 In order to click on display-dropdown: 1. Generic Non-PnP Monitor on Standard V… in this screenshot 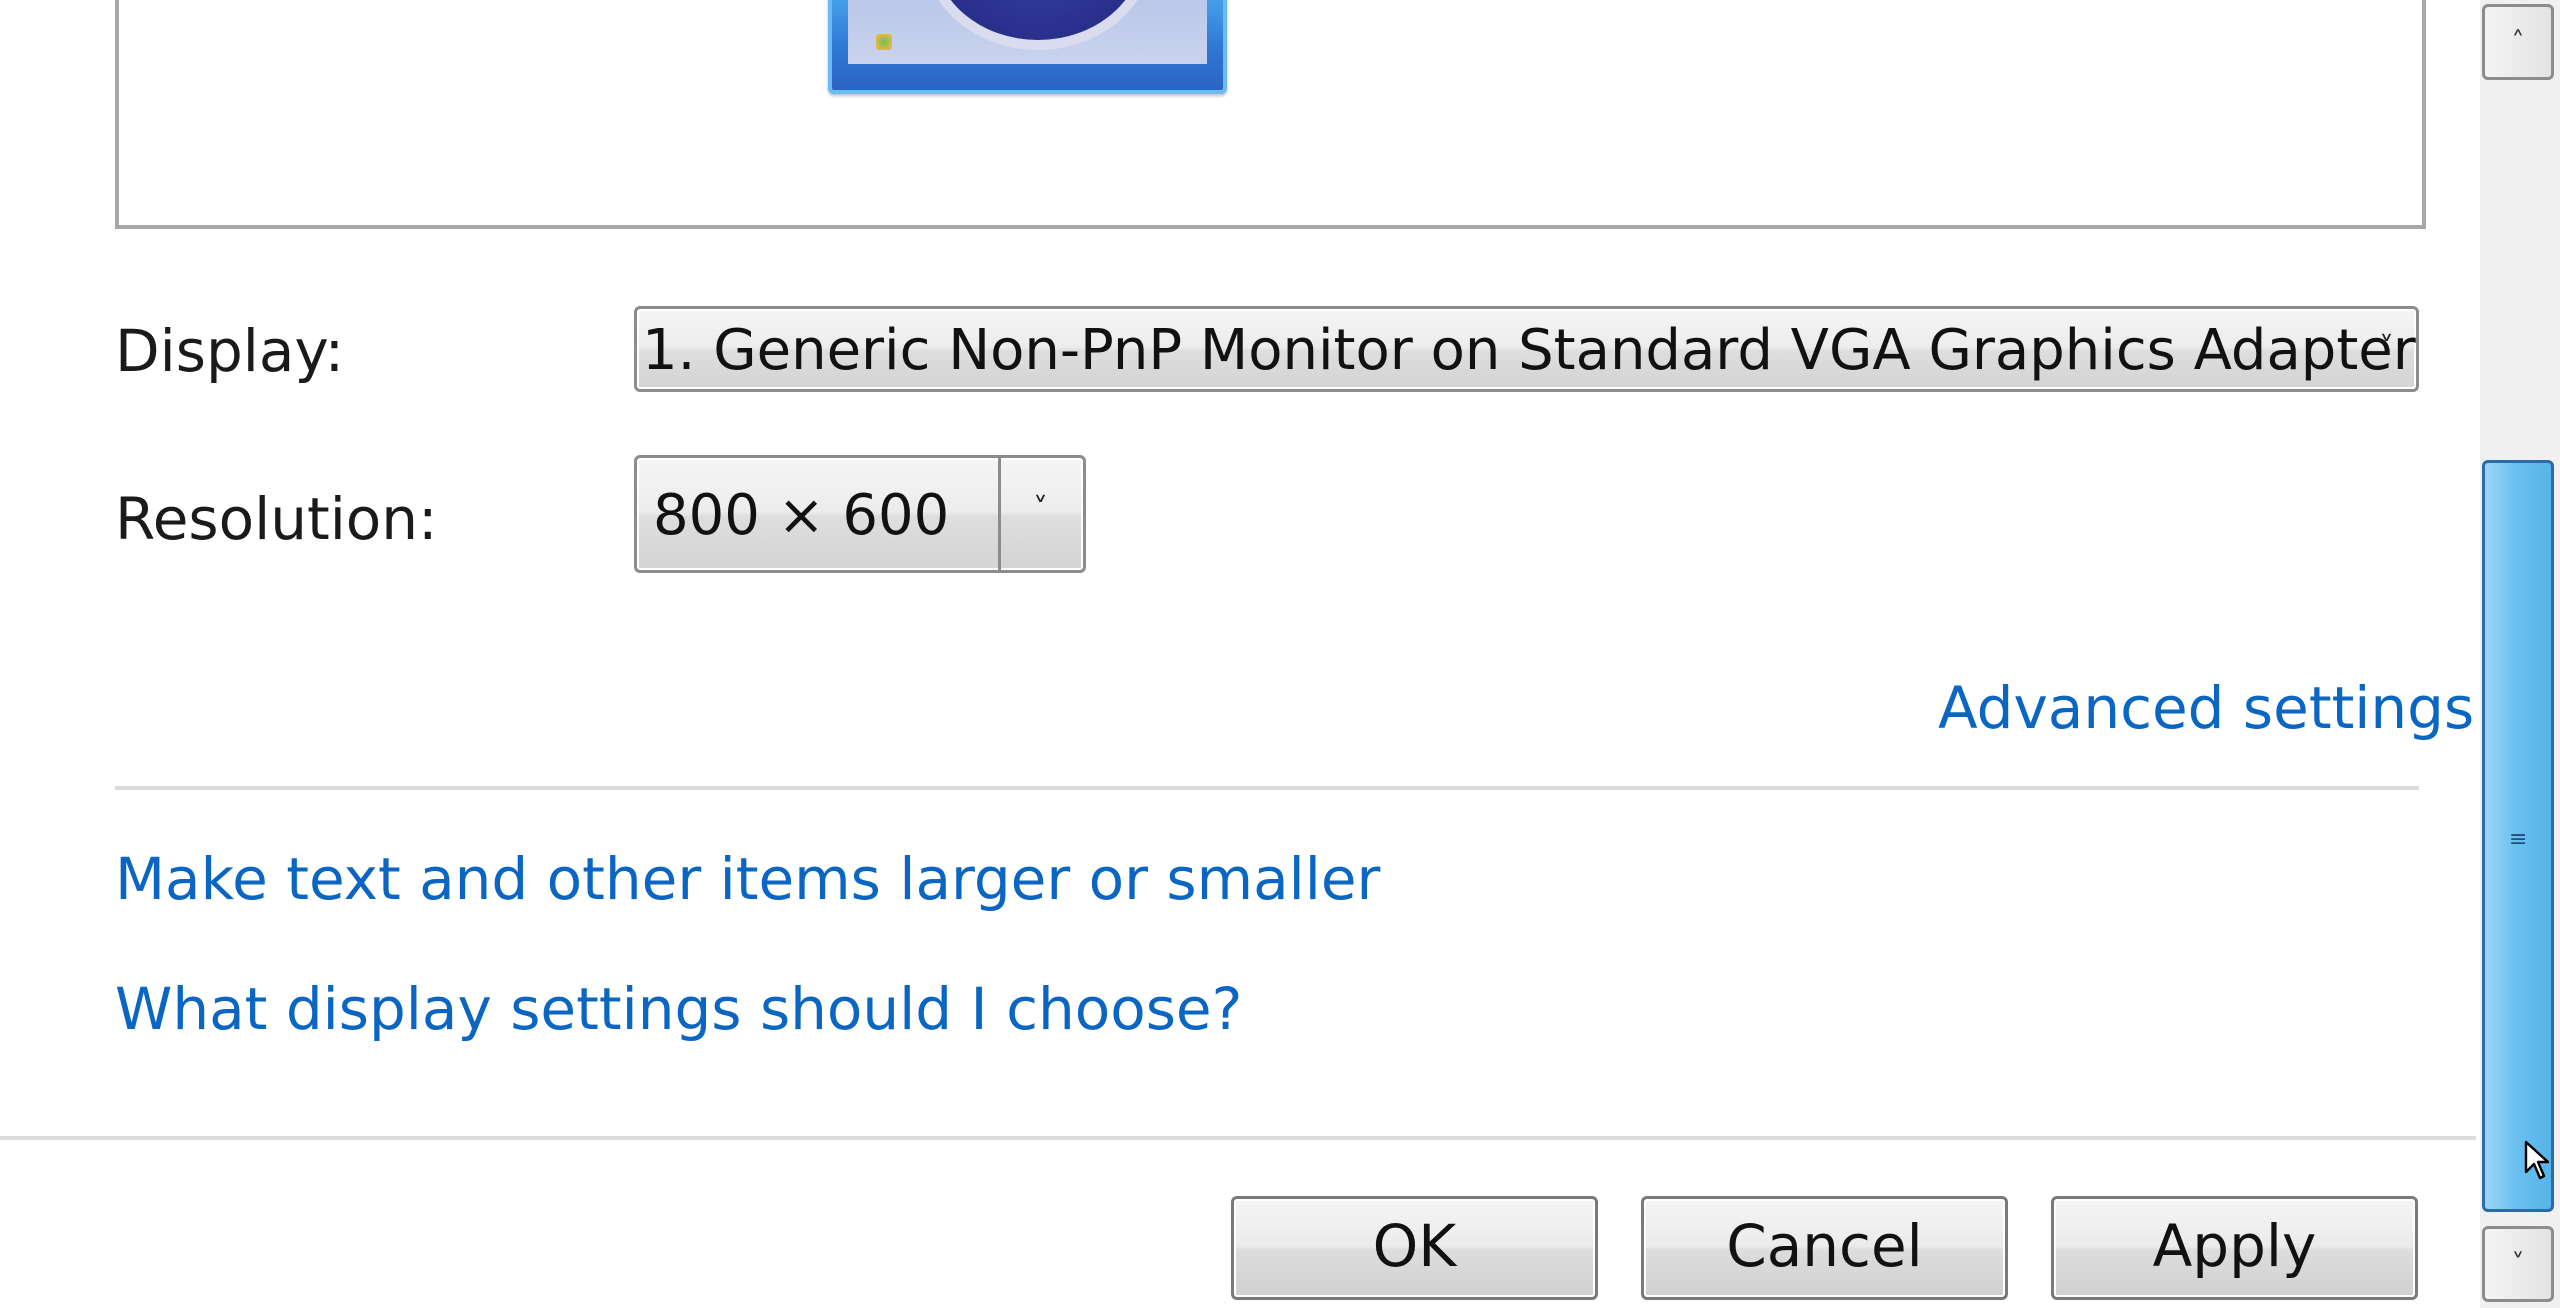, I will do `click(1526, 349)`.